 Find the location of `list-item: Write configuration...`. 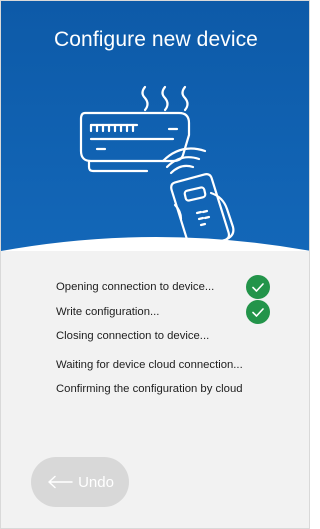

list-item: Write configuration... is located at coordinates (176, 313).